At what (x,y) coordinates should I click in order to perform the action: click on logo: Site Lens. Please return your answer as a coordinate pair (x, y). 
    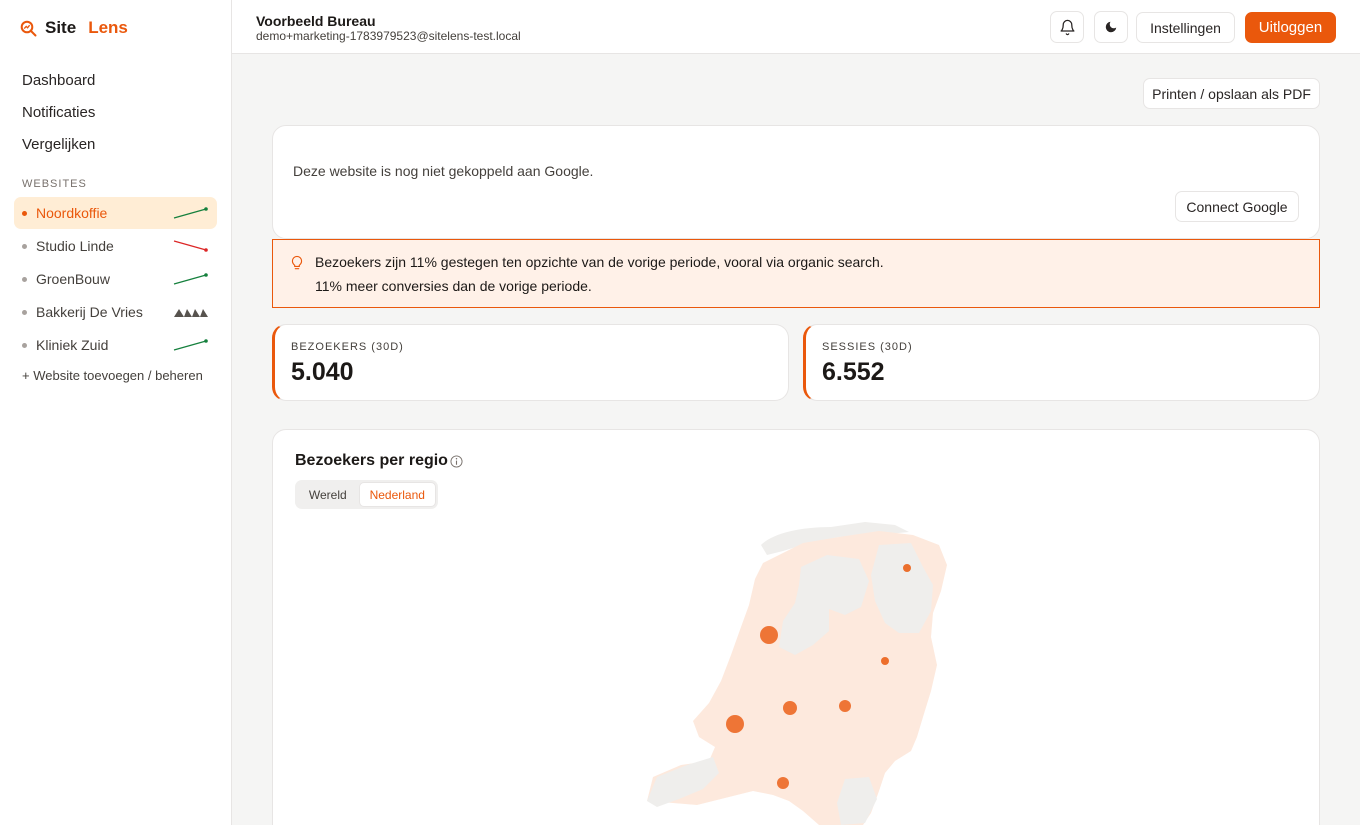
    Looking at the image, I should click on (74, 28).